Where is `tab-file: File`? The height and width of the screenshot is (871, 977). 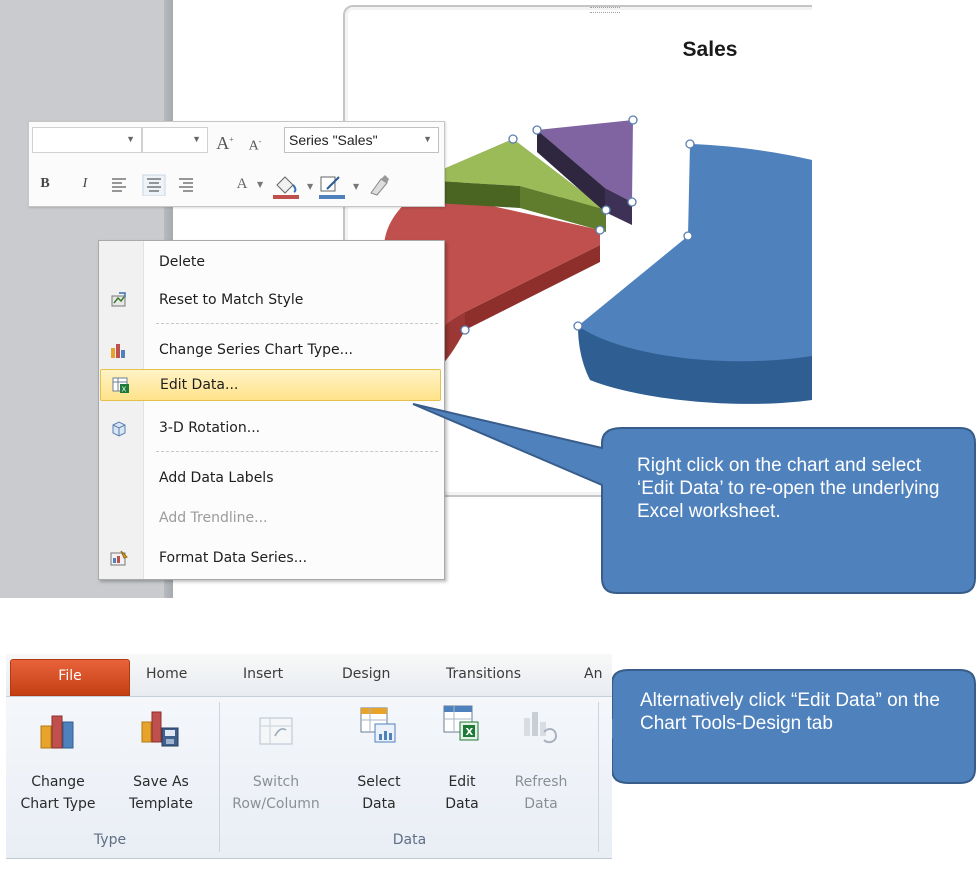 tab-file: File is located at coordinates (70, 677).